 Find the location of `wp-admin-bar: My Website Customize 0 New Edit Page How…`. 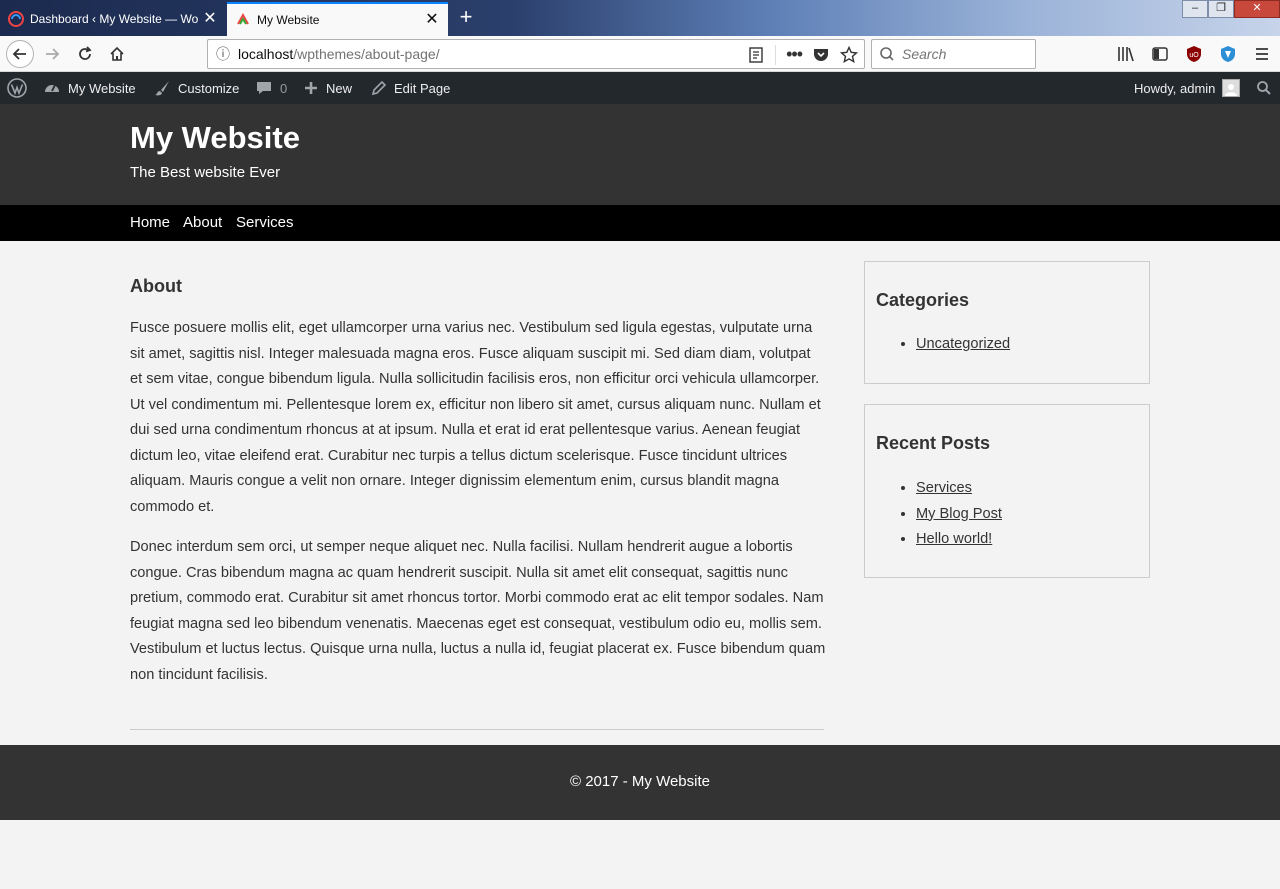

wp-admin-bar: My Website Customize 0 New Edit Page How… is located at coordinates (640, 88).